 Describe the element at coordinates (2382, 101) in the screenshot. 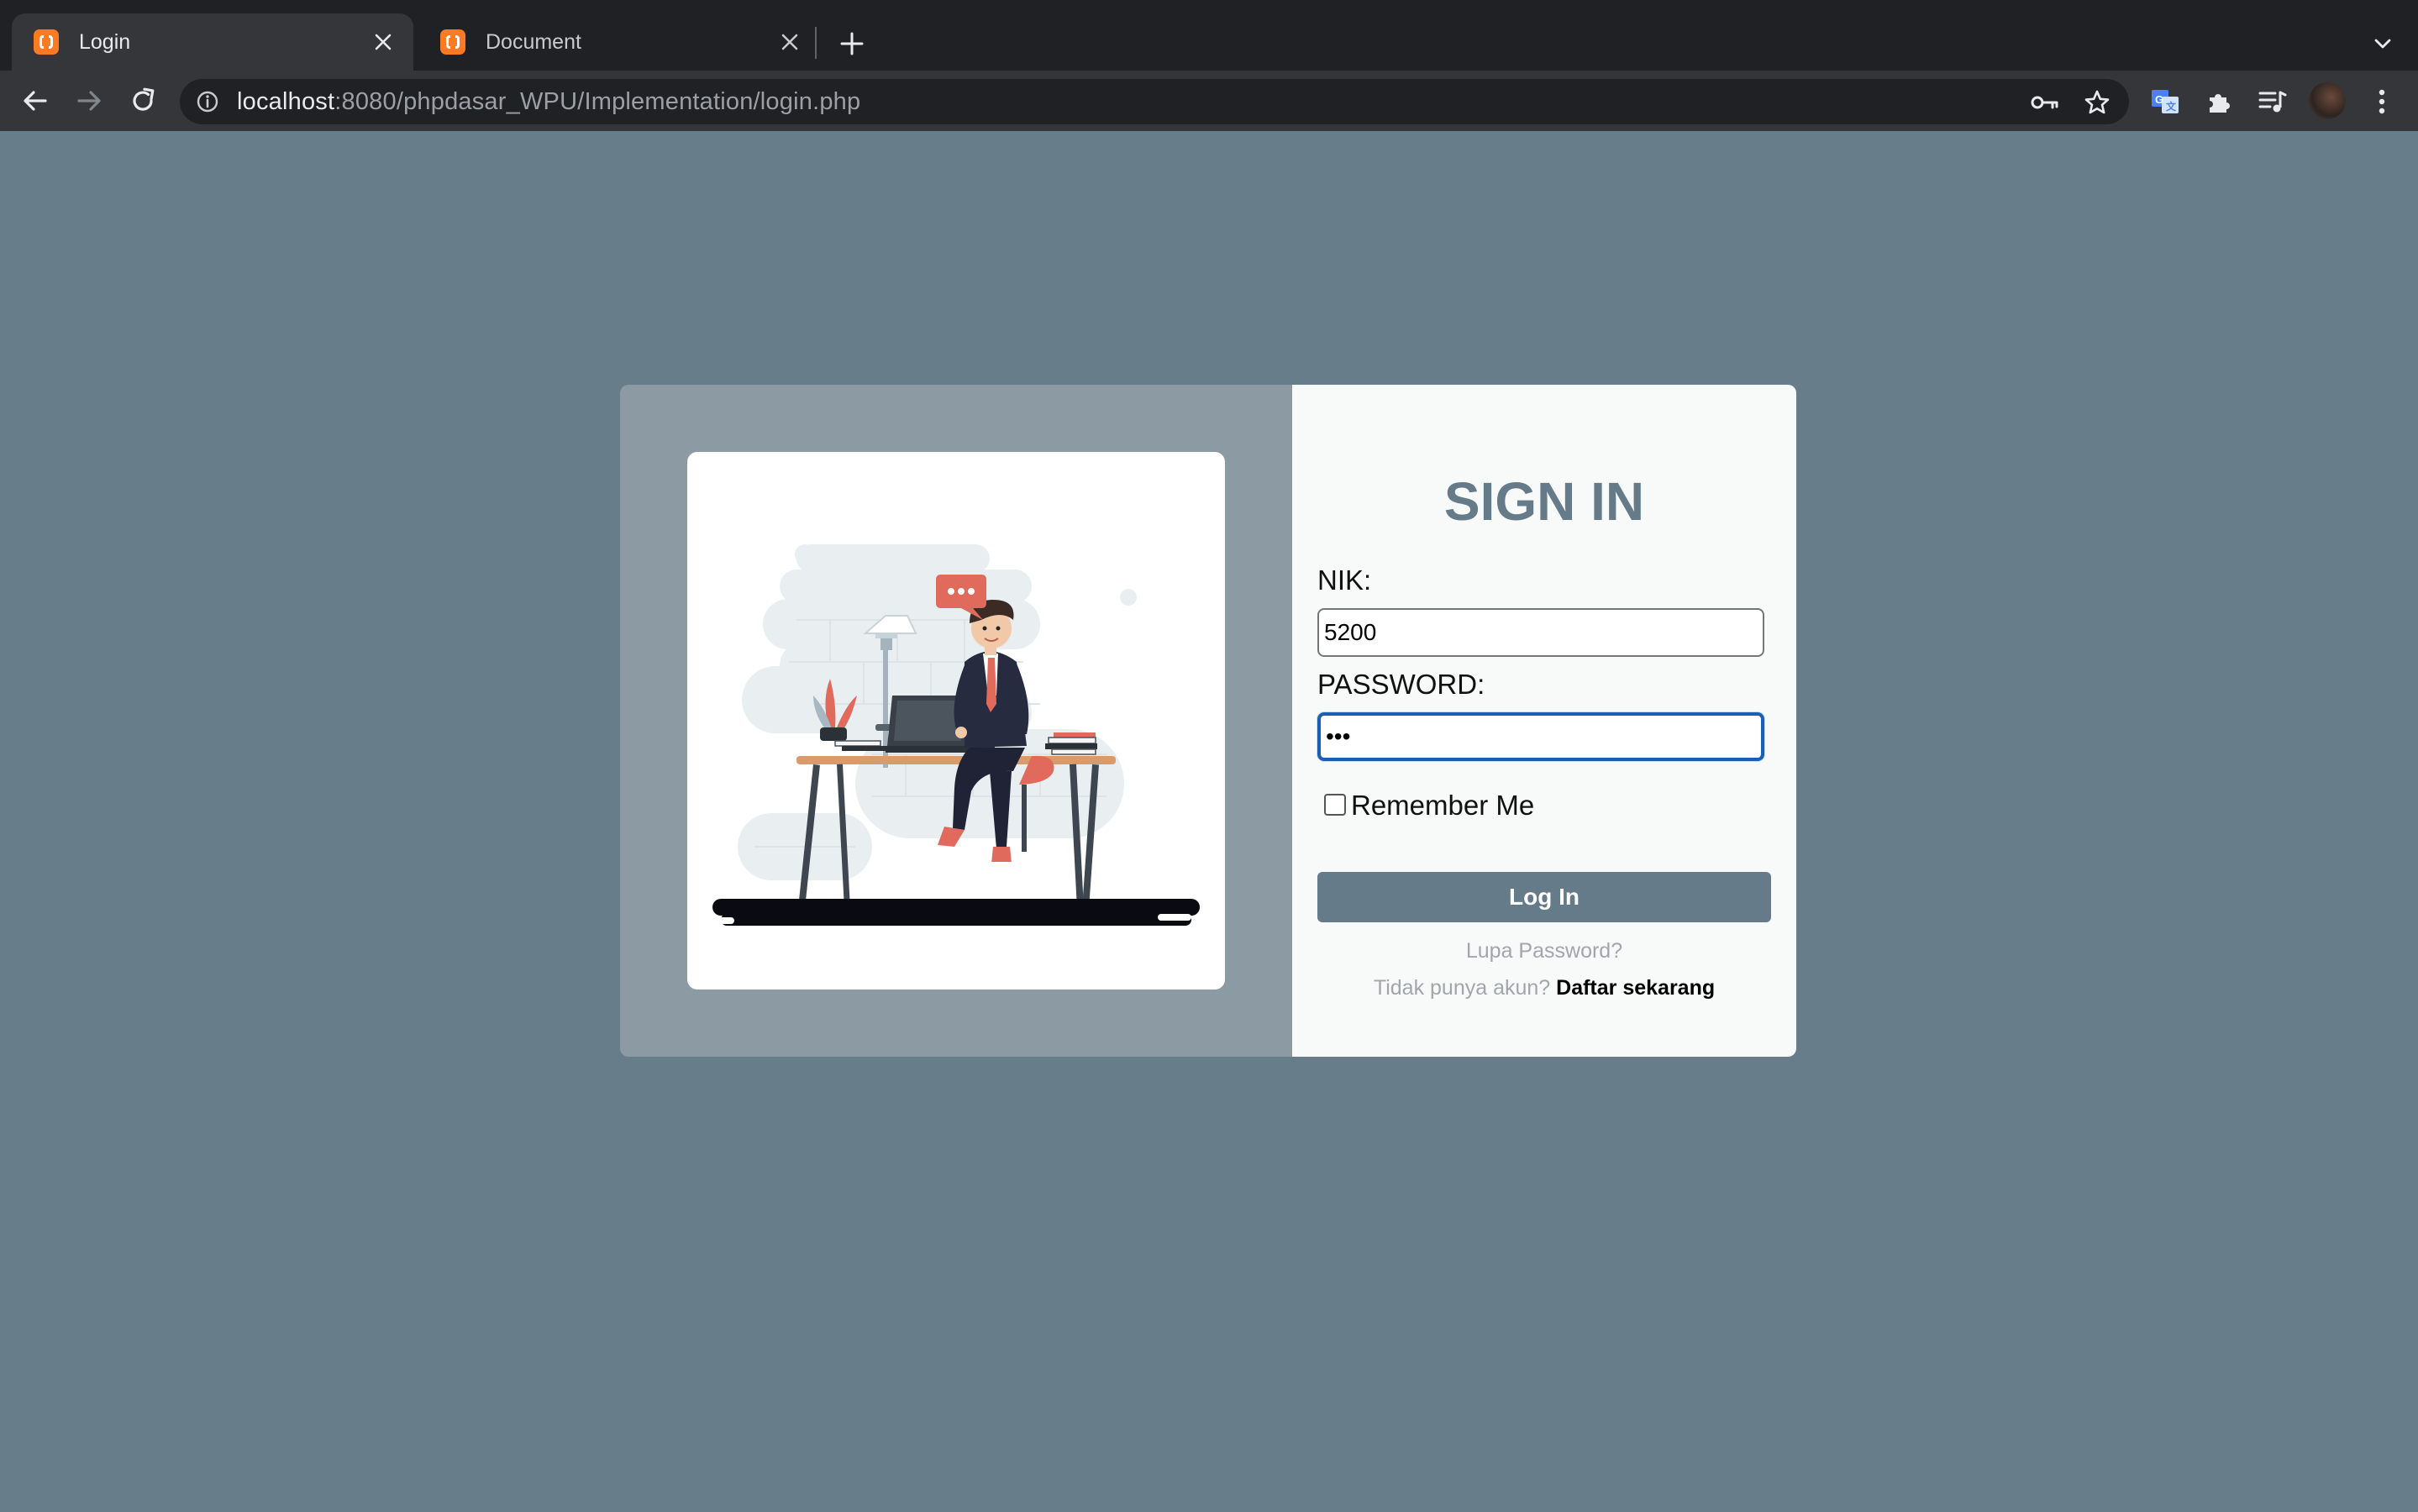

I see `kebab-menu-icon` at that location.